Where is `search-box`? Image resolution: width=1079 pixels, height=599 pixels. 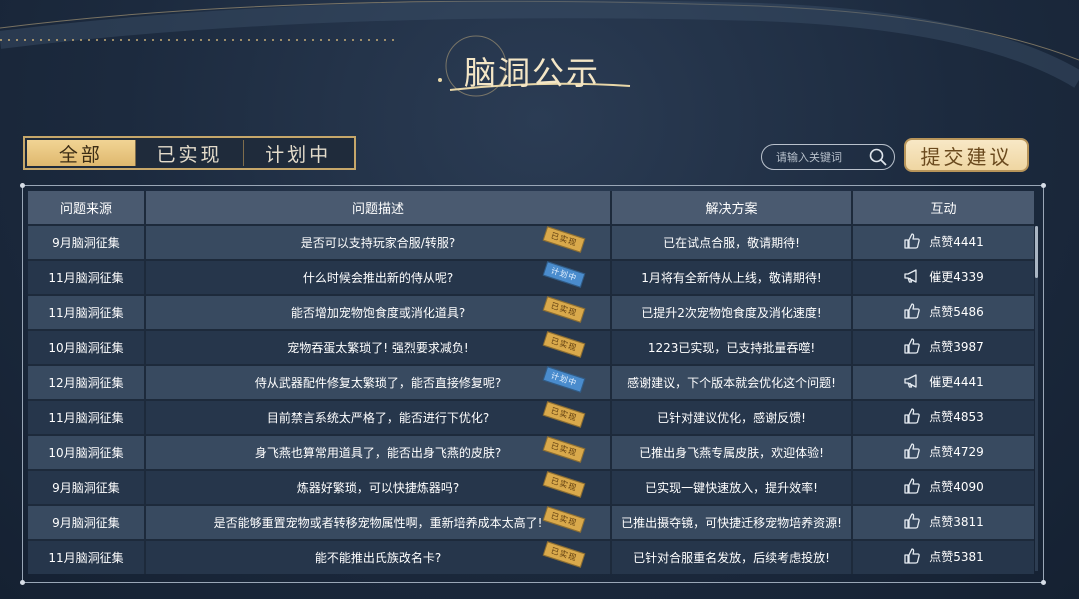 search-box is located at coordinates (828, 157).